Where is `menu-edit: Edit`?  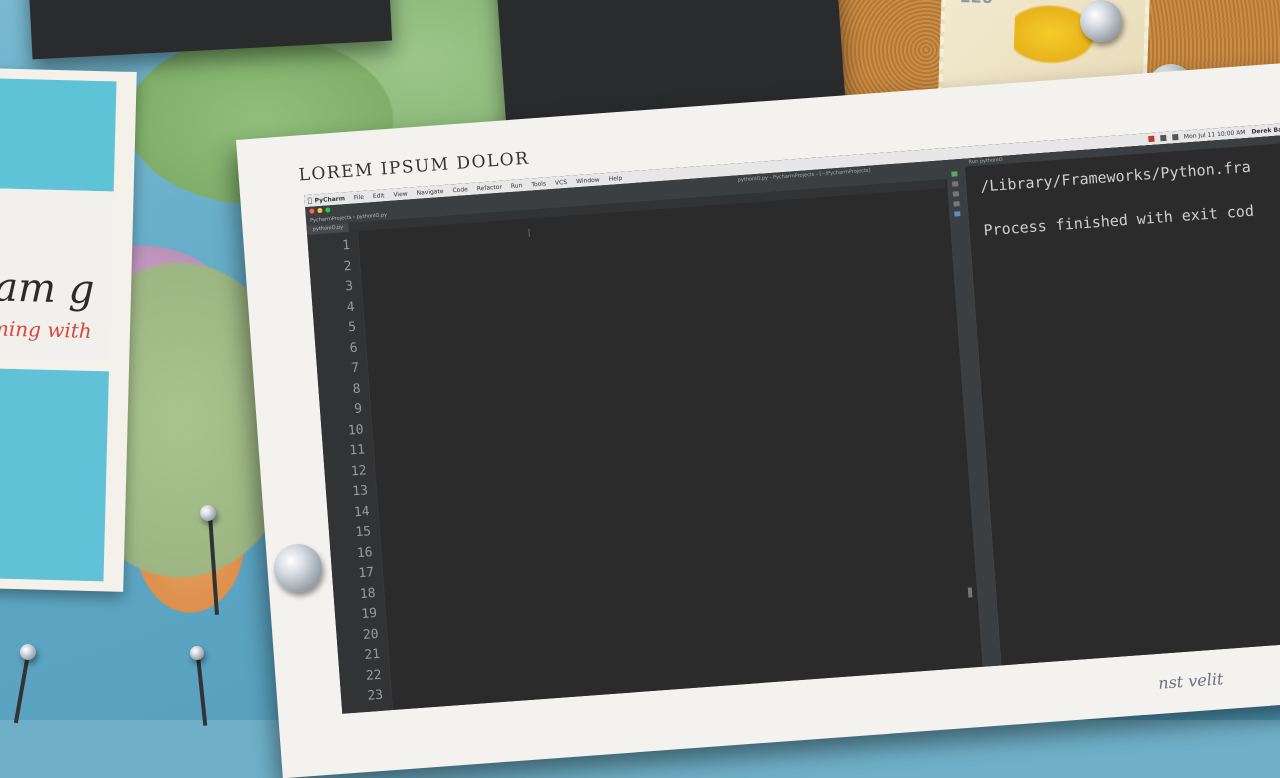
menu-edit: Edit is located at coordinates (379, 196).